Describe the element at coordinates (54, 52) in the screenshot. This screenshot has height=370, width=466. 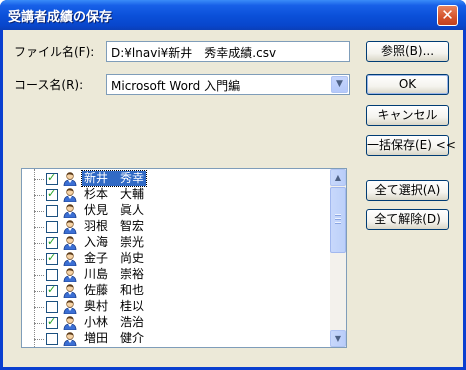
I see `filename-label: ファイル名(F):` at that location.